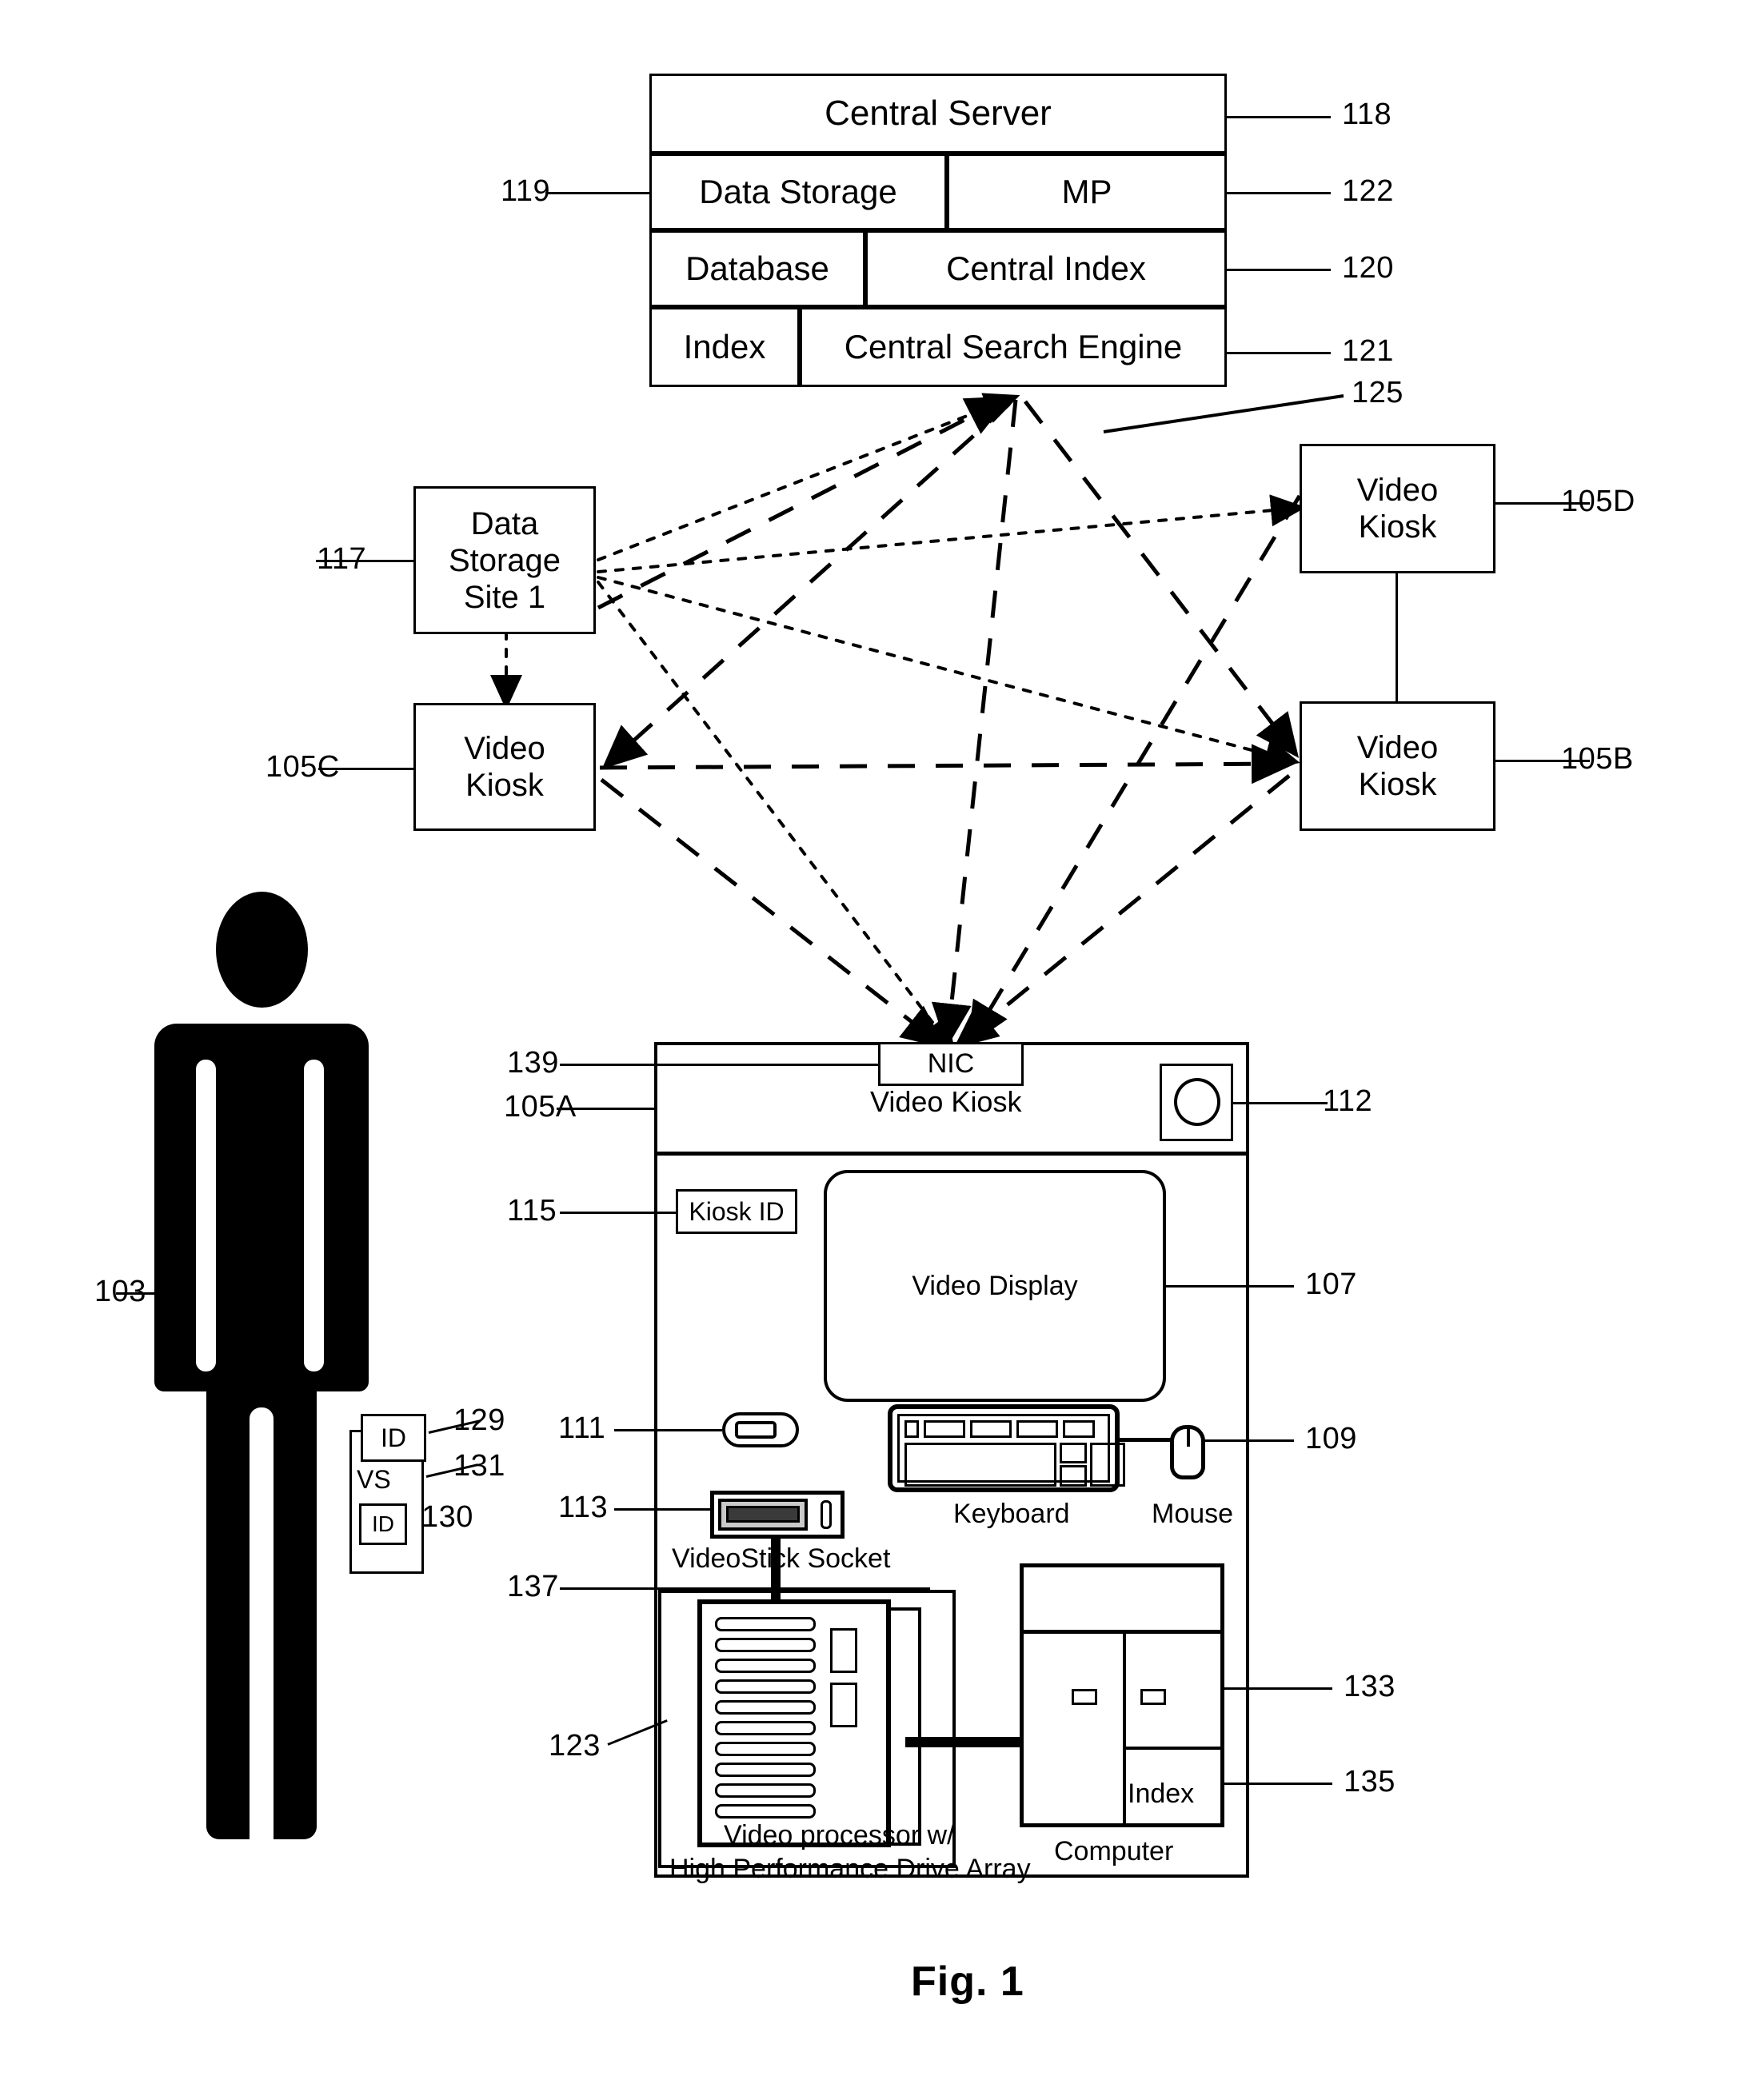 The width and height of the screenshot is (1737, 2100). I want to click on video-kiosk-105c-line2: Kiosk, so click(505, 786).